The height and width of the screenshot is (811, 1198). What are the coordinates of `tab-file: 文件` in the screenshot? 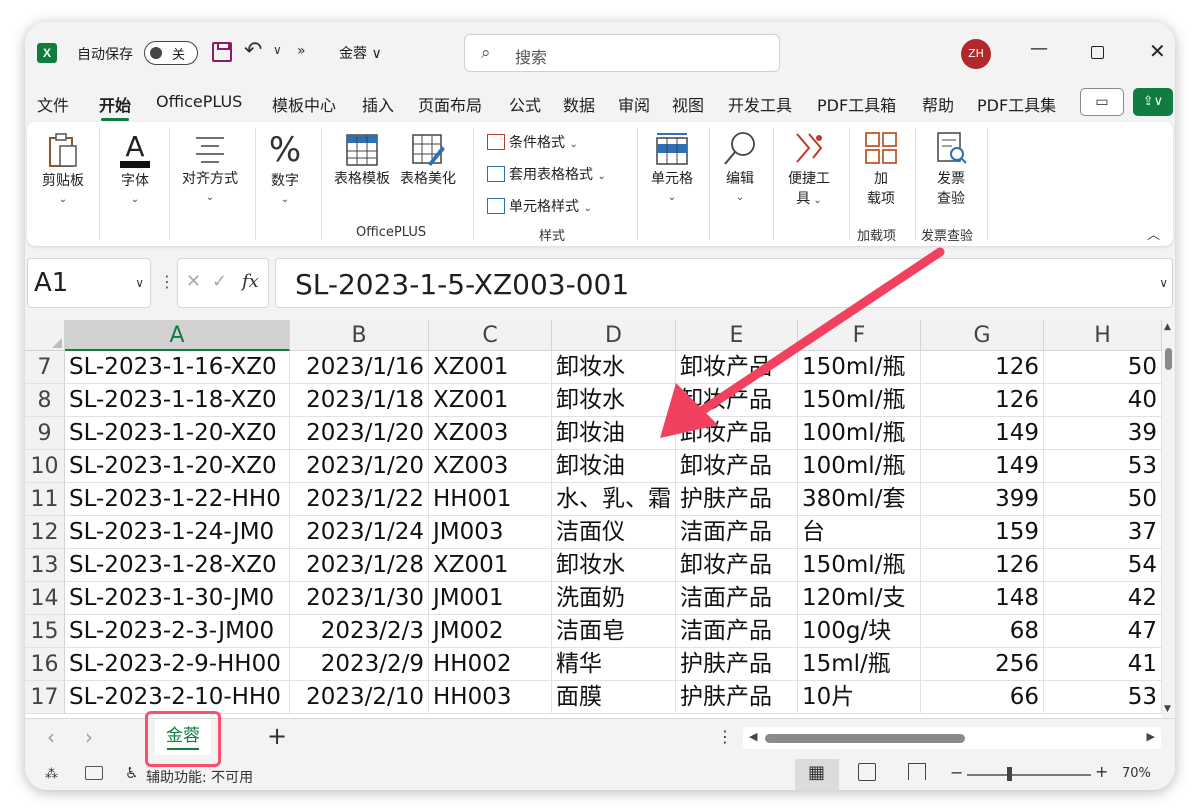 It's located at (53, 104).